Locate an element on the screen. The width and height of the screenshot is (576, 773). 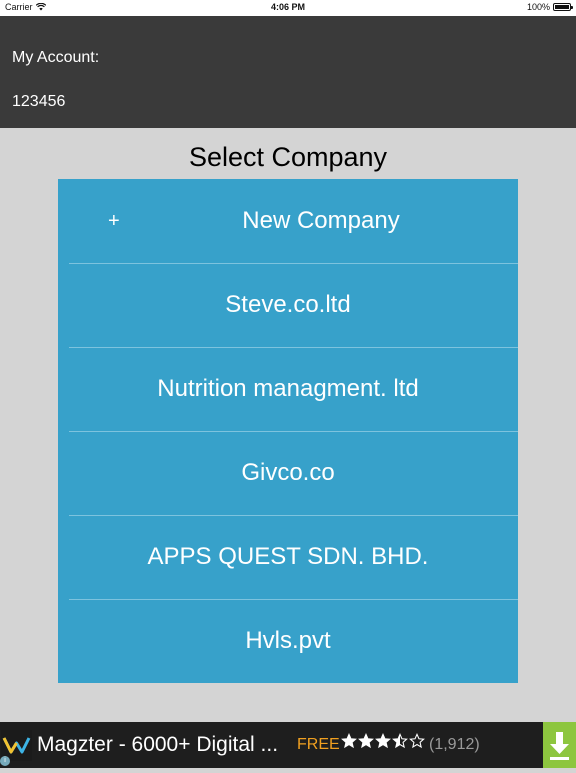
battery-icon is located at coordinates (563, 7).